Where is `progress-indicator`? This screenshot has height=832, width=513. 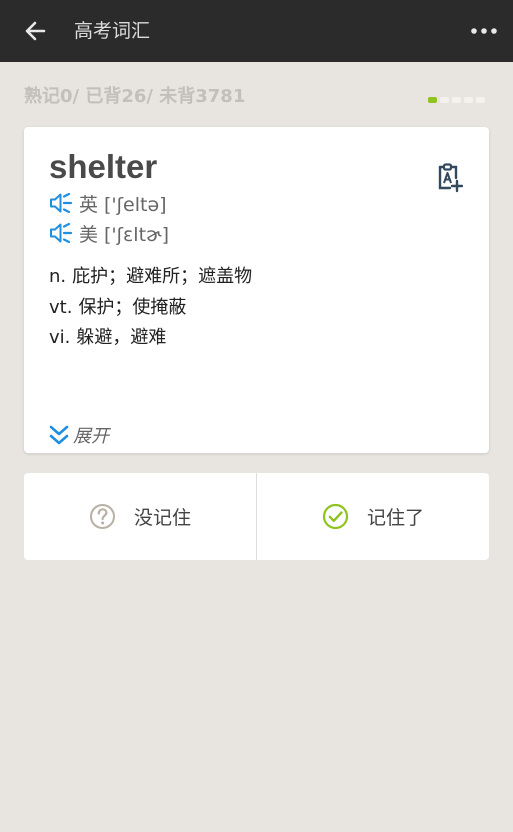
progress-indicator is located at coordinates (456, 100).